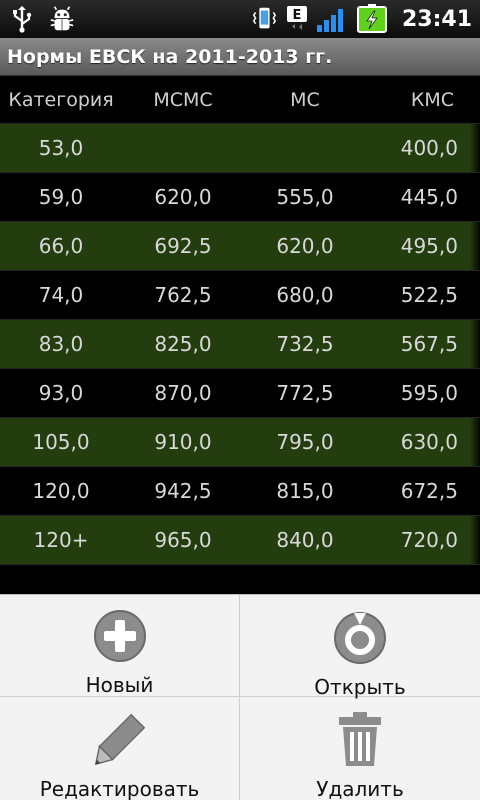 Image resolution: width=480 pixels, height=800 pixels. What do you see at coordinates (240, 295) in the screenshot?
I see `table-row: 74,0 762,5 680,0 522,5` at bounding box center [240, 295].